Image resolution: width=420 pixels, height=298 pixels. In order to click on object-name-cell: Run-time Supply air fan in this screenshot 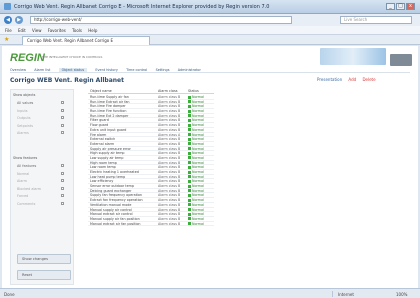, I will do `click(109, 97)`.